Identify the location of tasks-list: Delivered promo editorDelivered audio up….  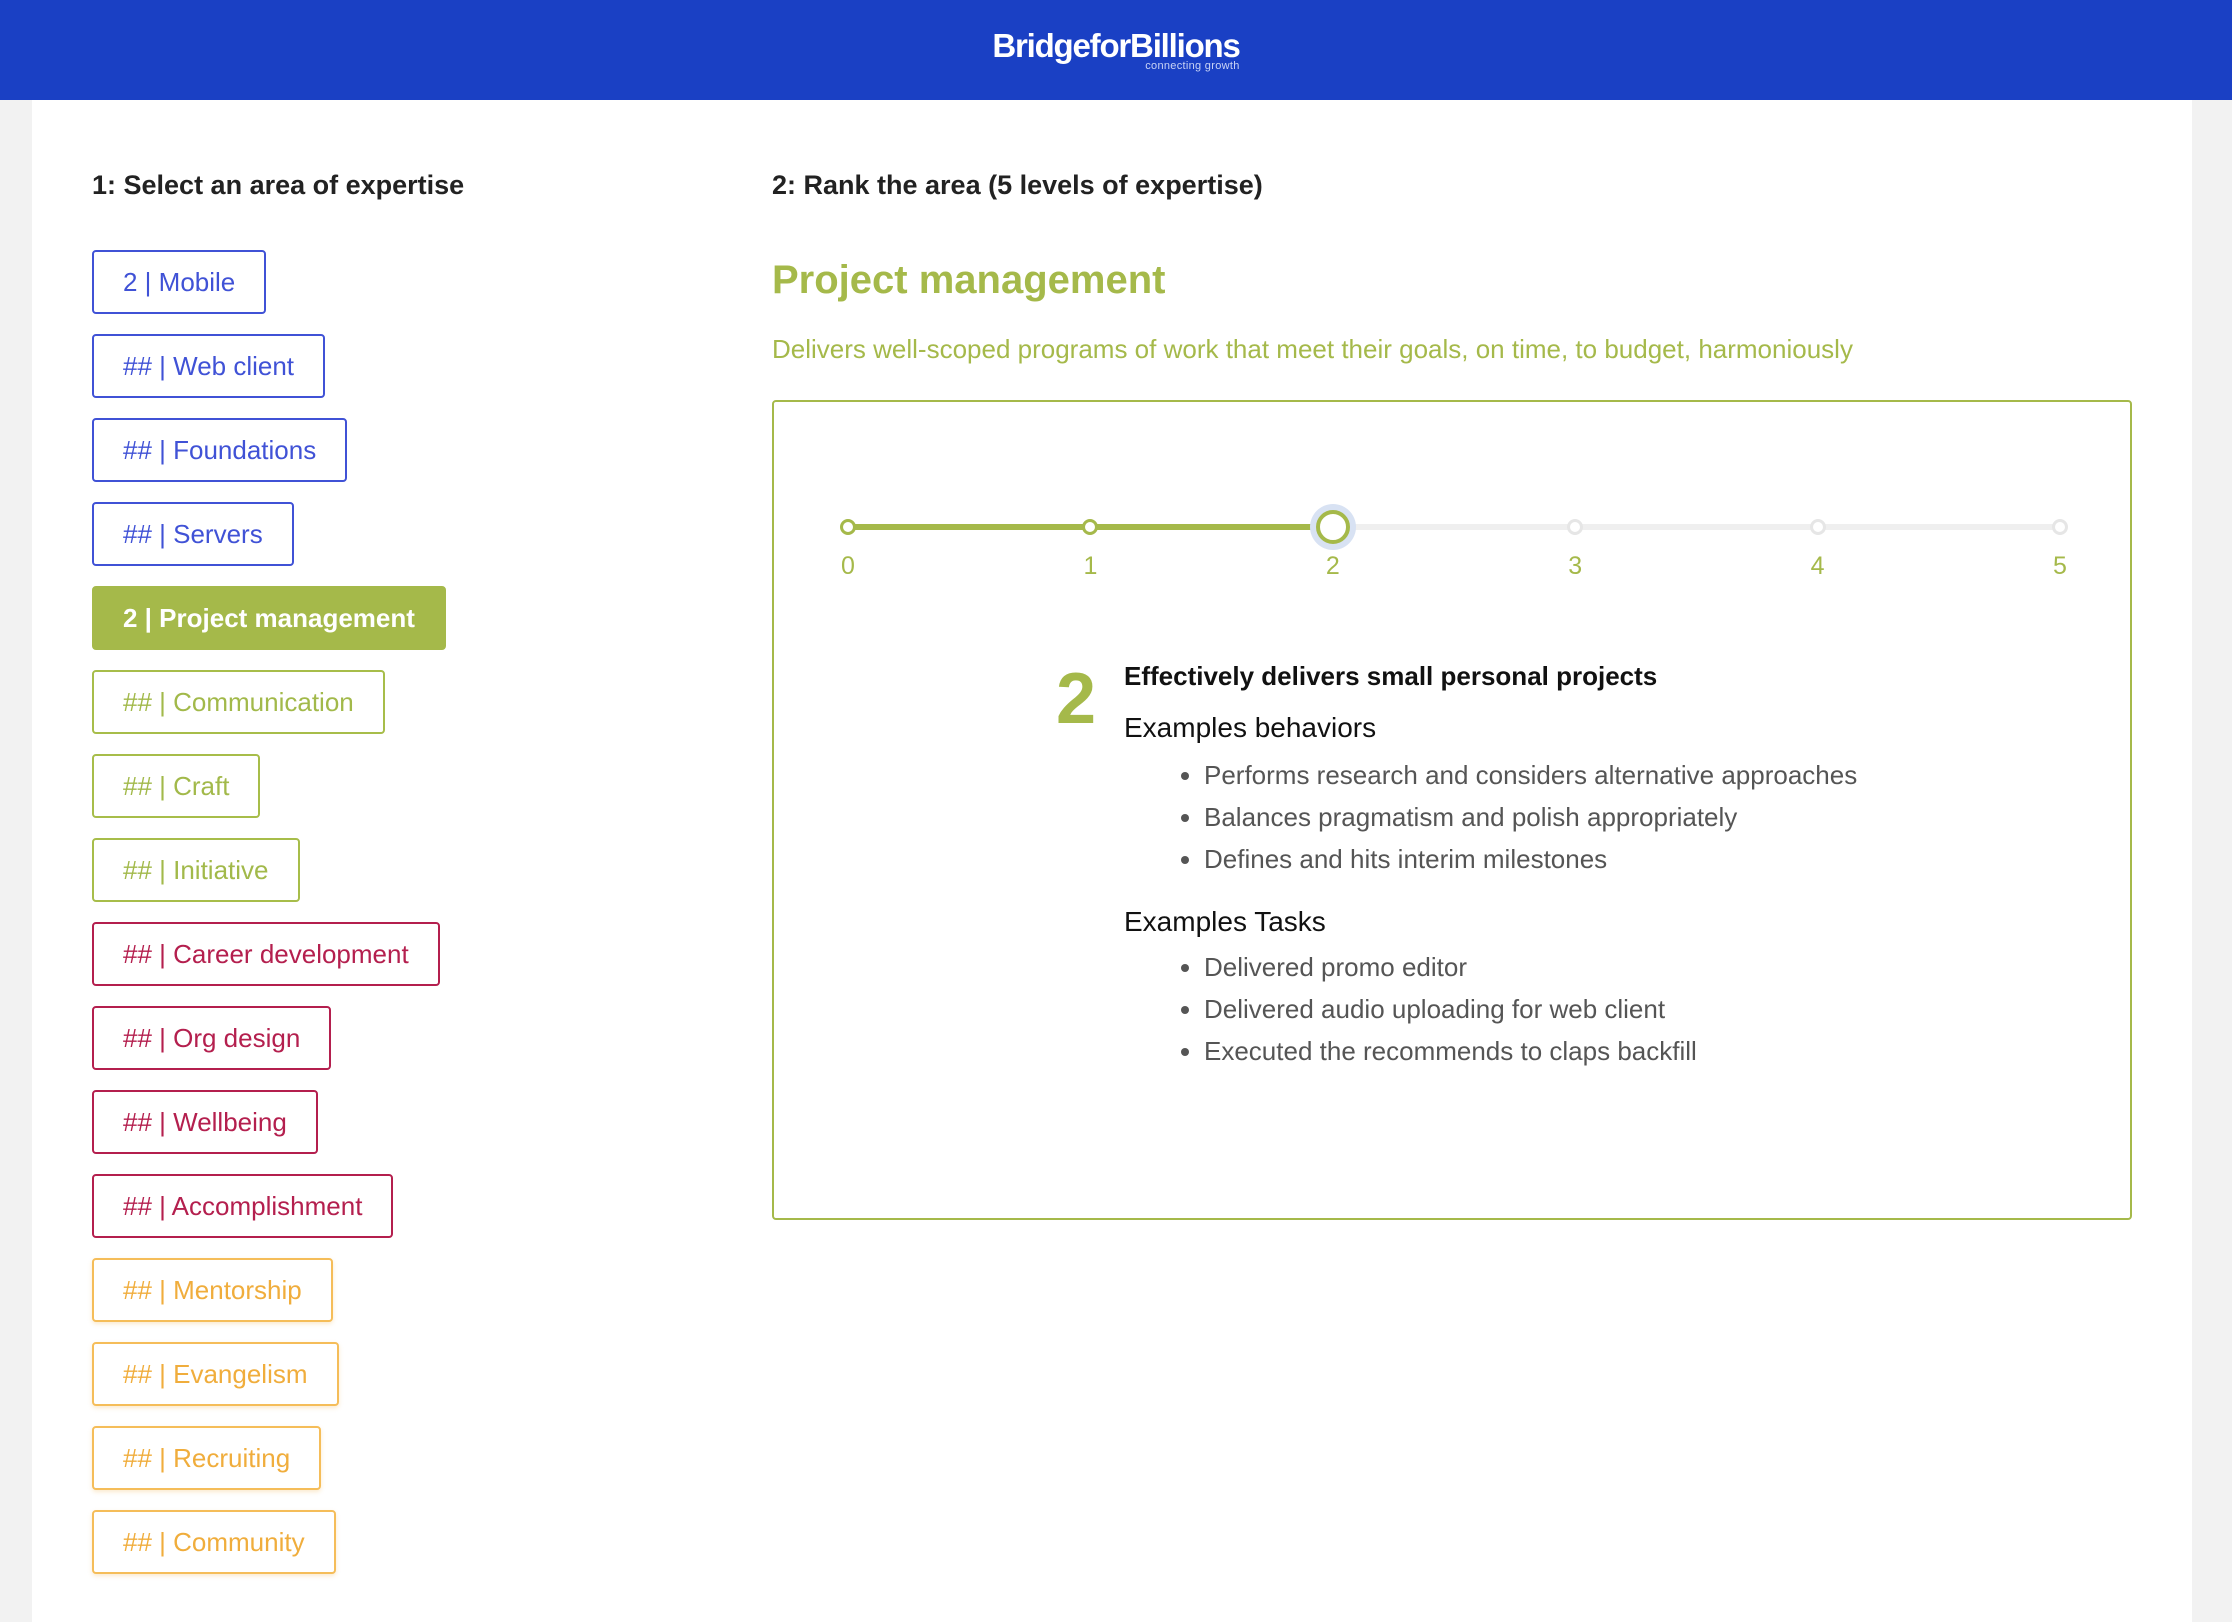
(1564, 1009).